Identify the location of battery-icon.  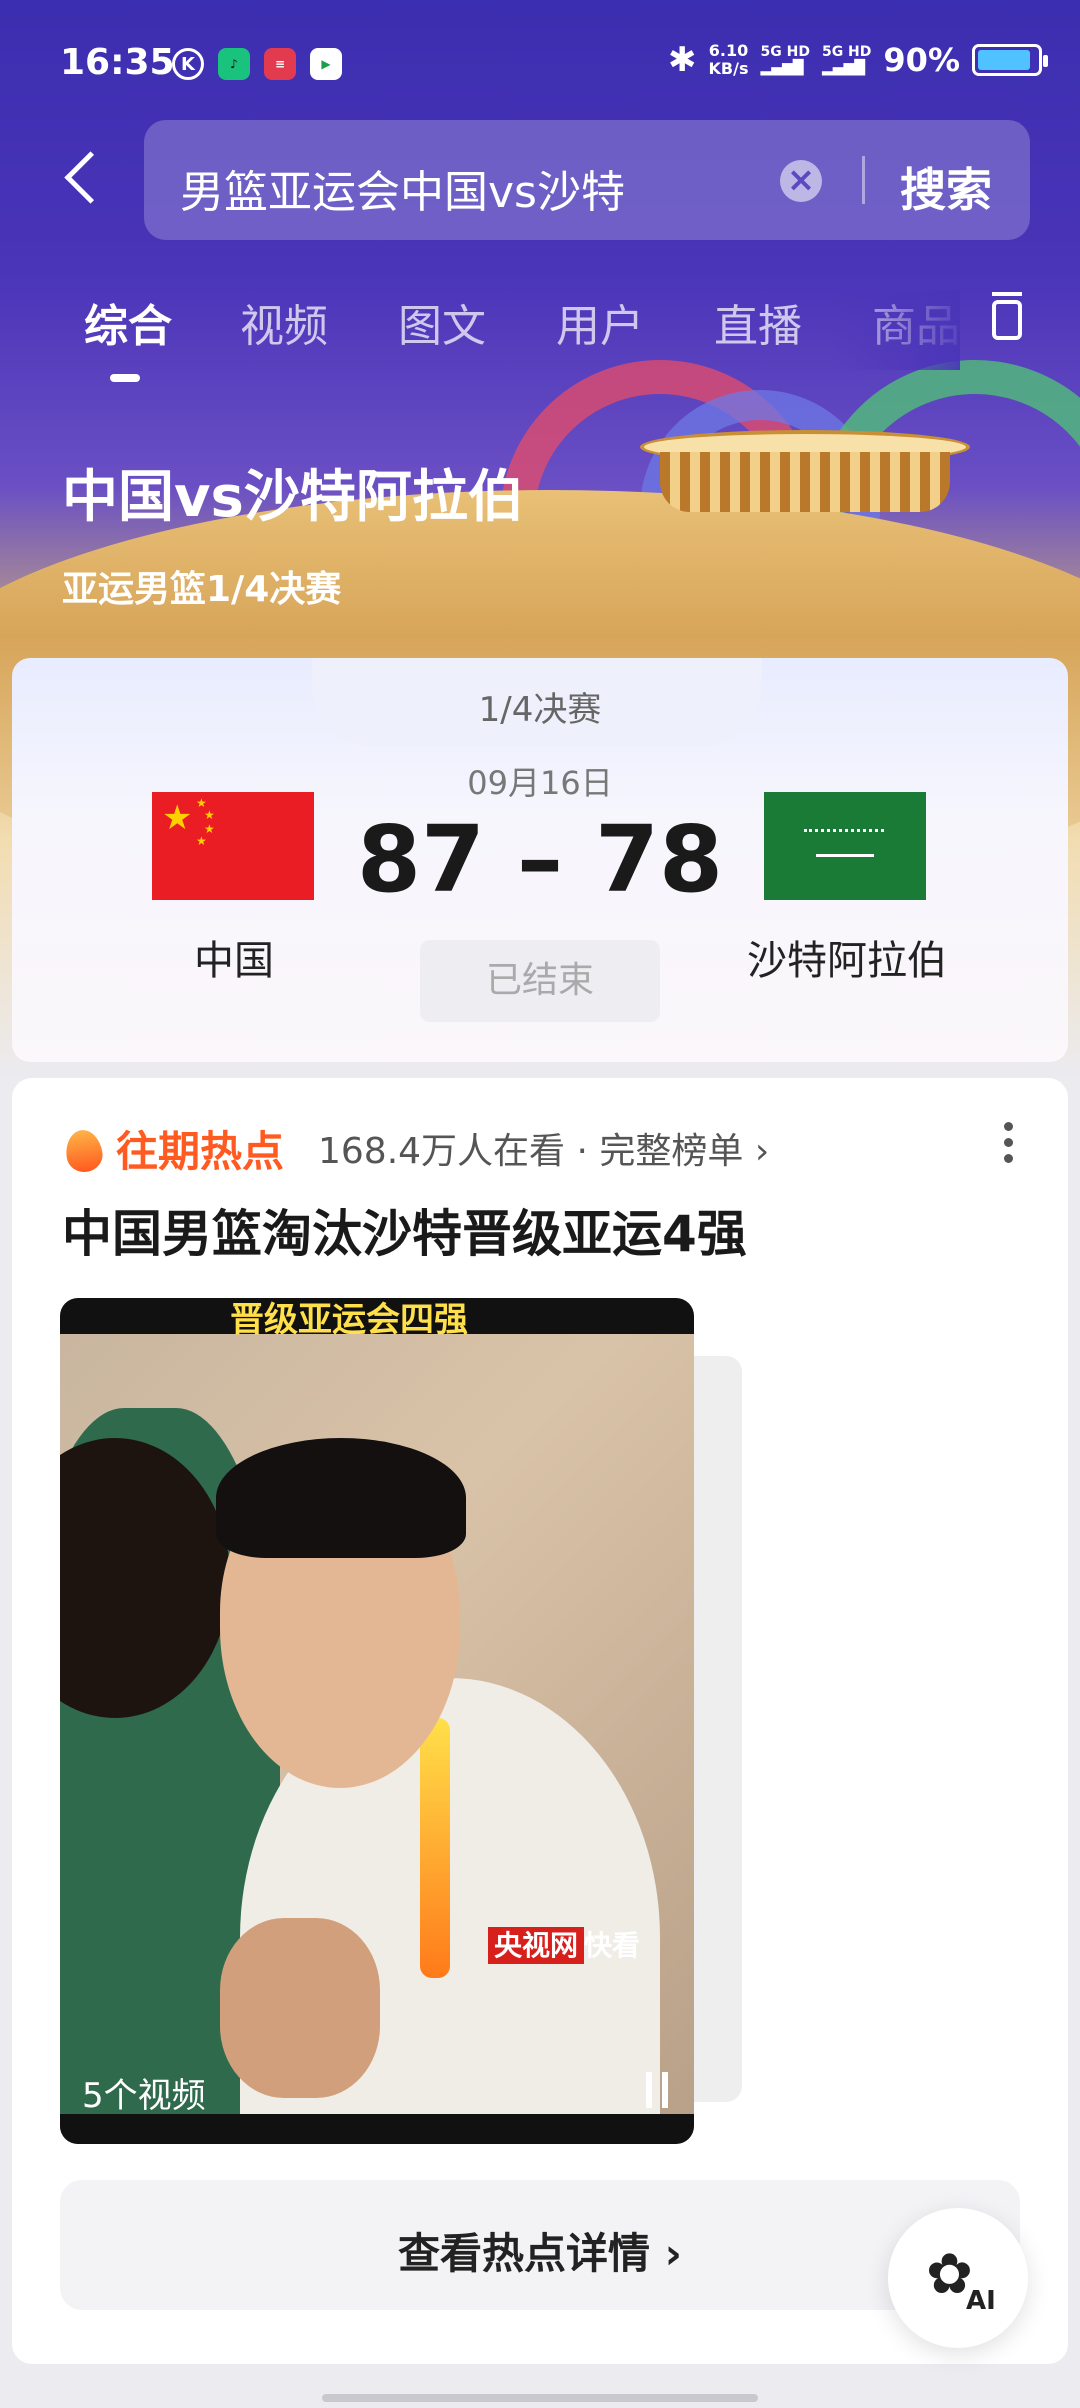
(1010, 60).